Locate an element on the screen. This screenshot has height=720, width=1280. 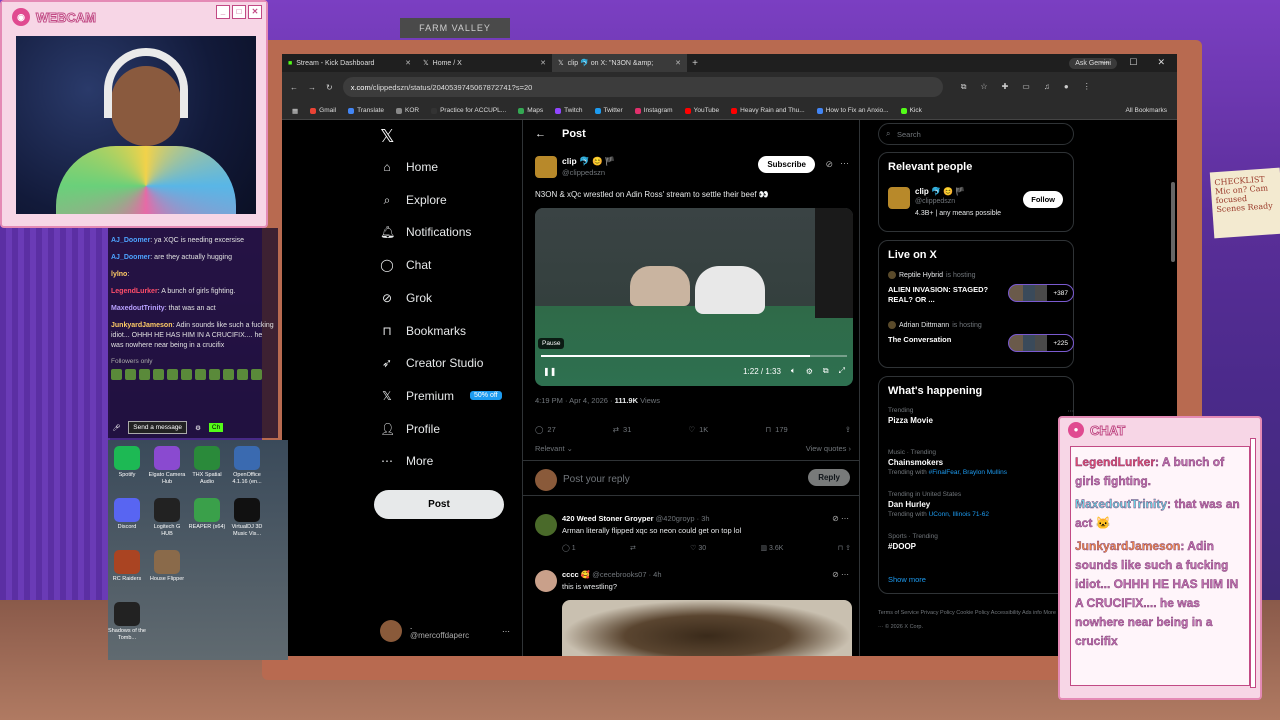
all-bookmarks-button: All Bookmarks is located at coordinates (1146, 110).